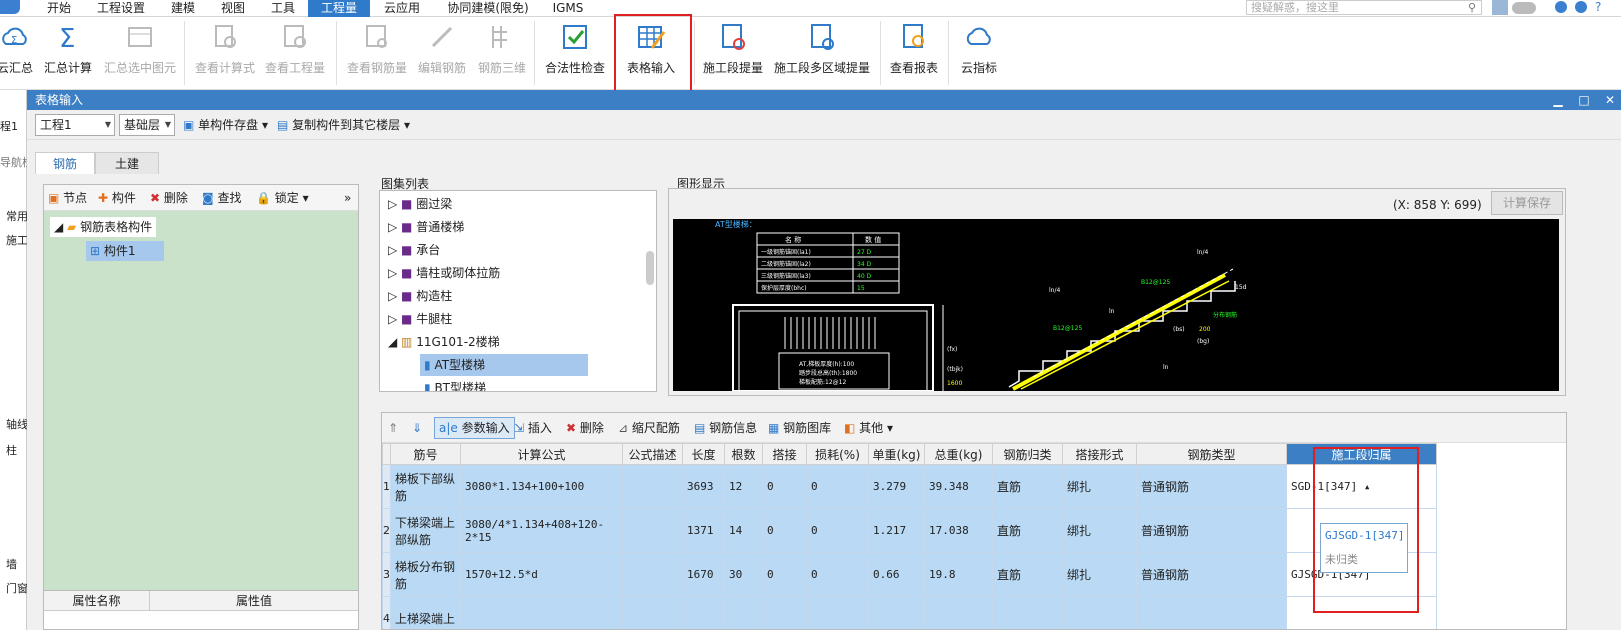  What do you see at coordinates (19, 53) in the screenshot?
I see `cloud-summary-button: Σ 云汇总` at bounding box center [19, 53].